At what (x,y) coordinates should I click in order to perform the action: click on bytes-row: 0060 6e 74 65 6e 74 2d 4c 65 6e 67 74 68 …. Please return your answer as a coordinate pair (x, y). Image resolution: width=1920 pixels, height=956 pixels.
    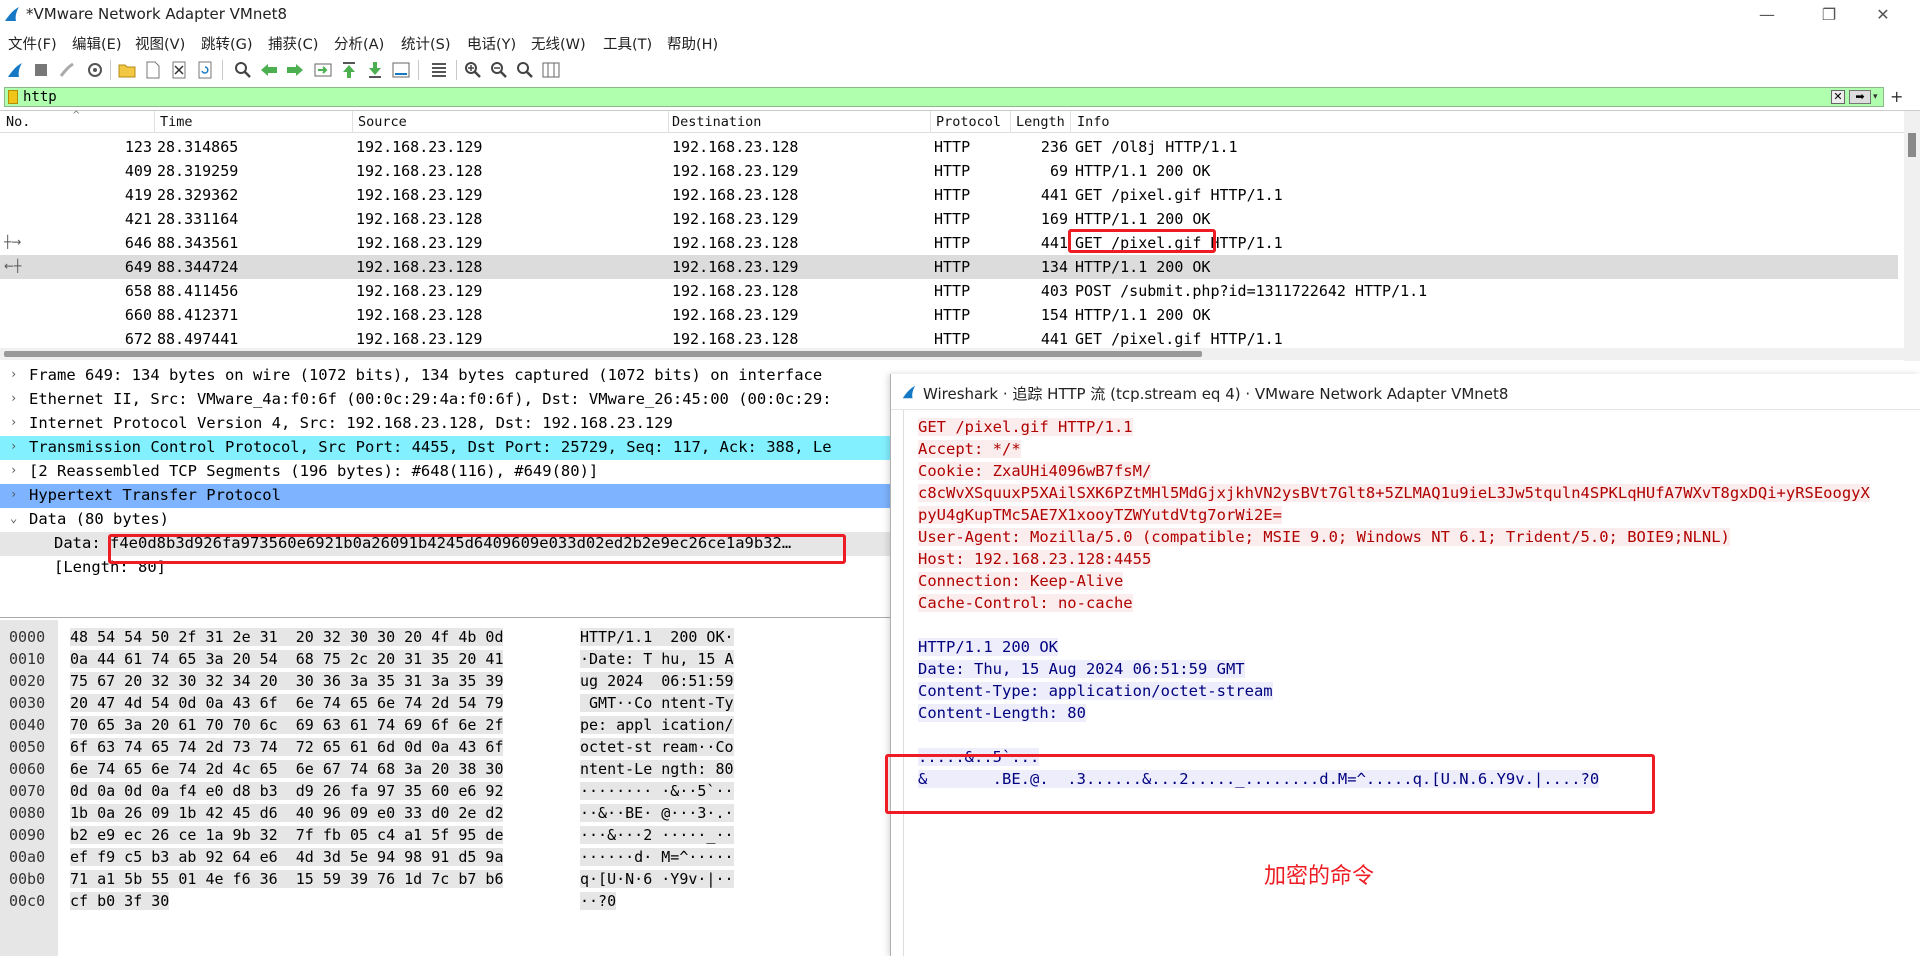
    Looking at the image, I should click on (450, 769).